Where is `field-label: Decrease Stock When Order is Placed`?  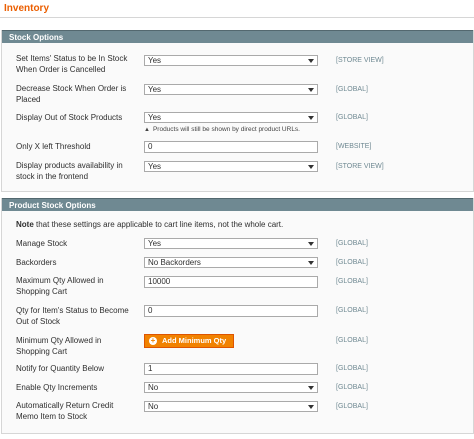 field-label: Decrease Stock When Order is Placed is located at coordinates (71, 94).